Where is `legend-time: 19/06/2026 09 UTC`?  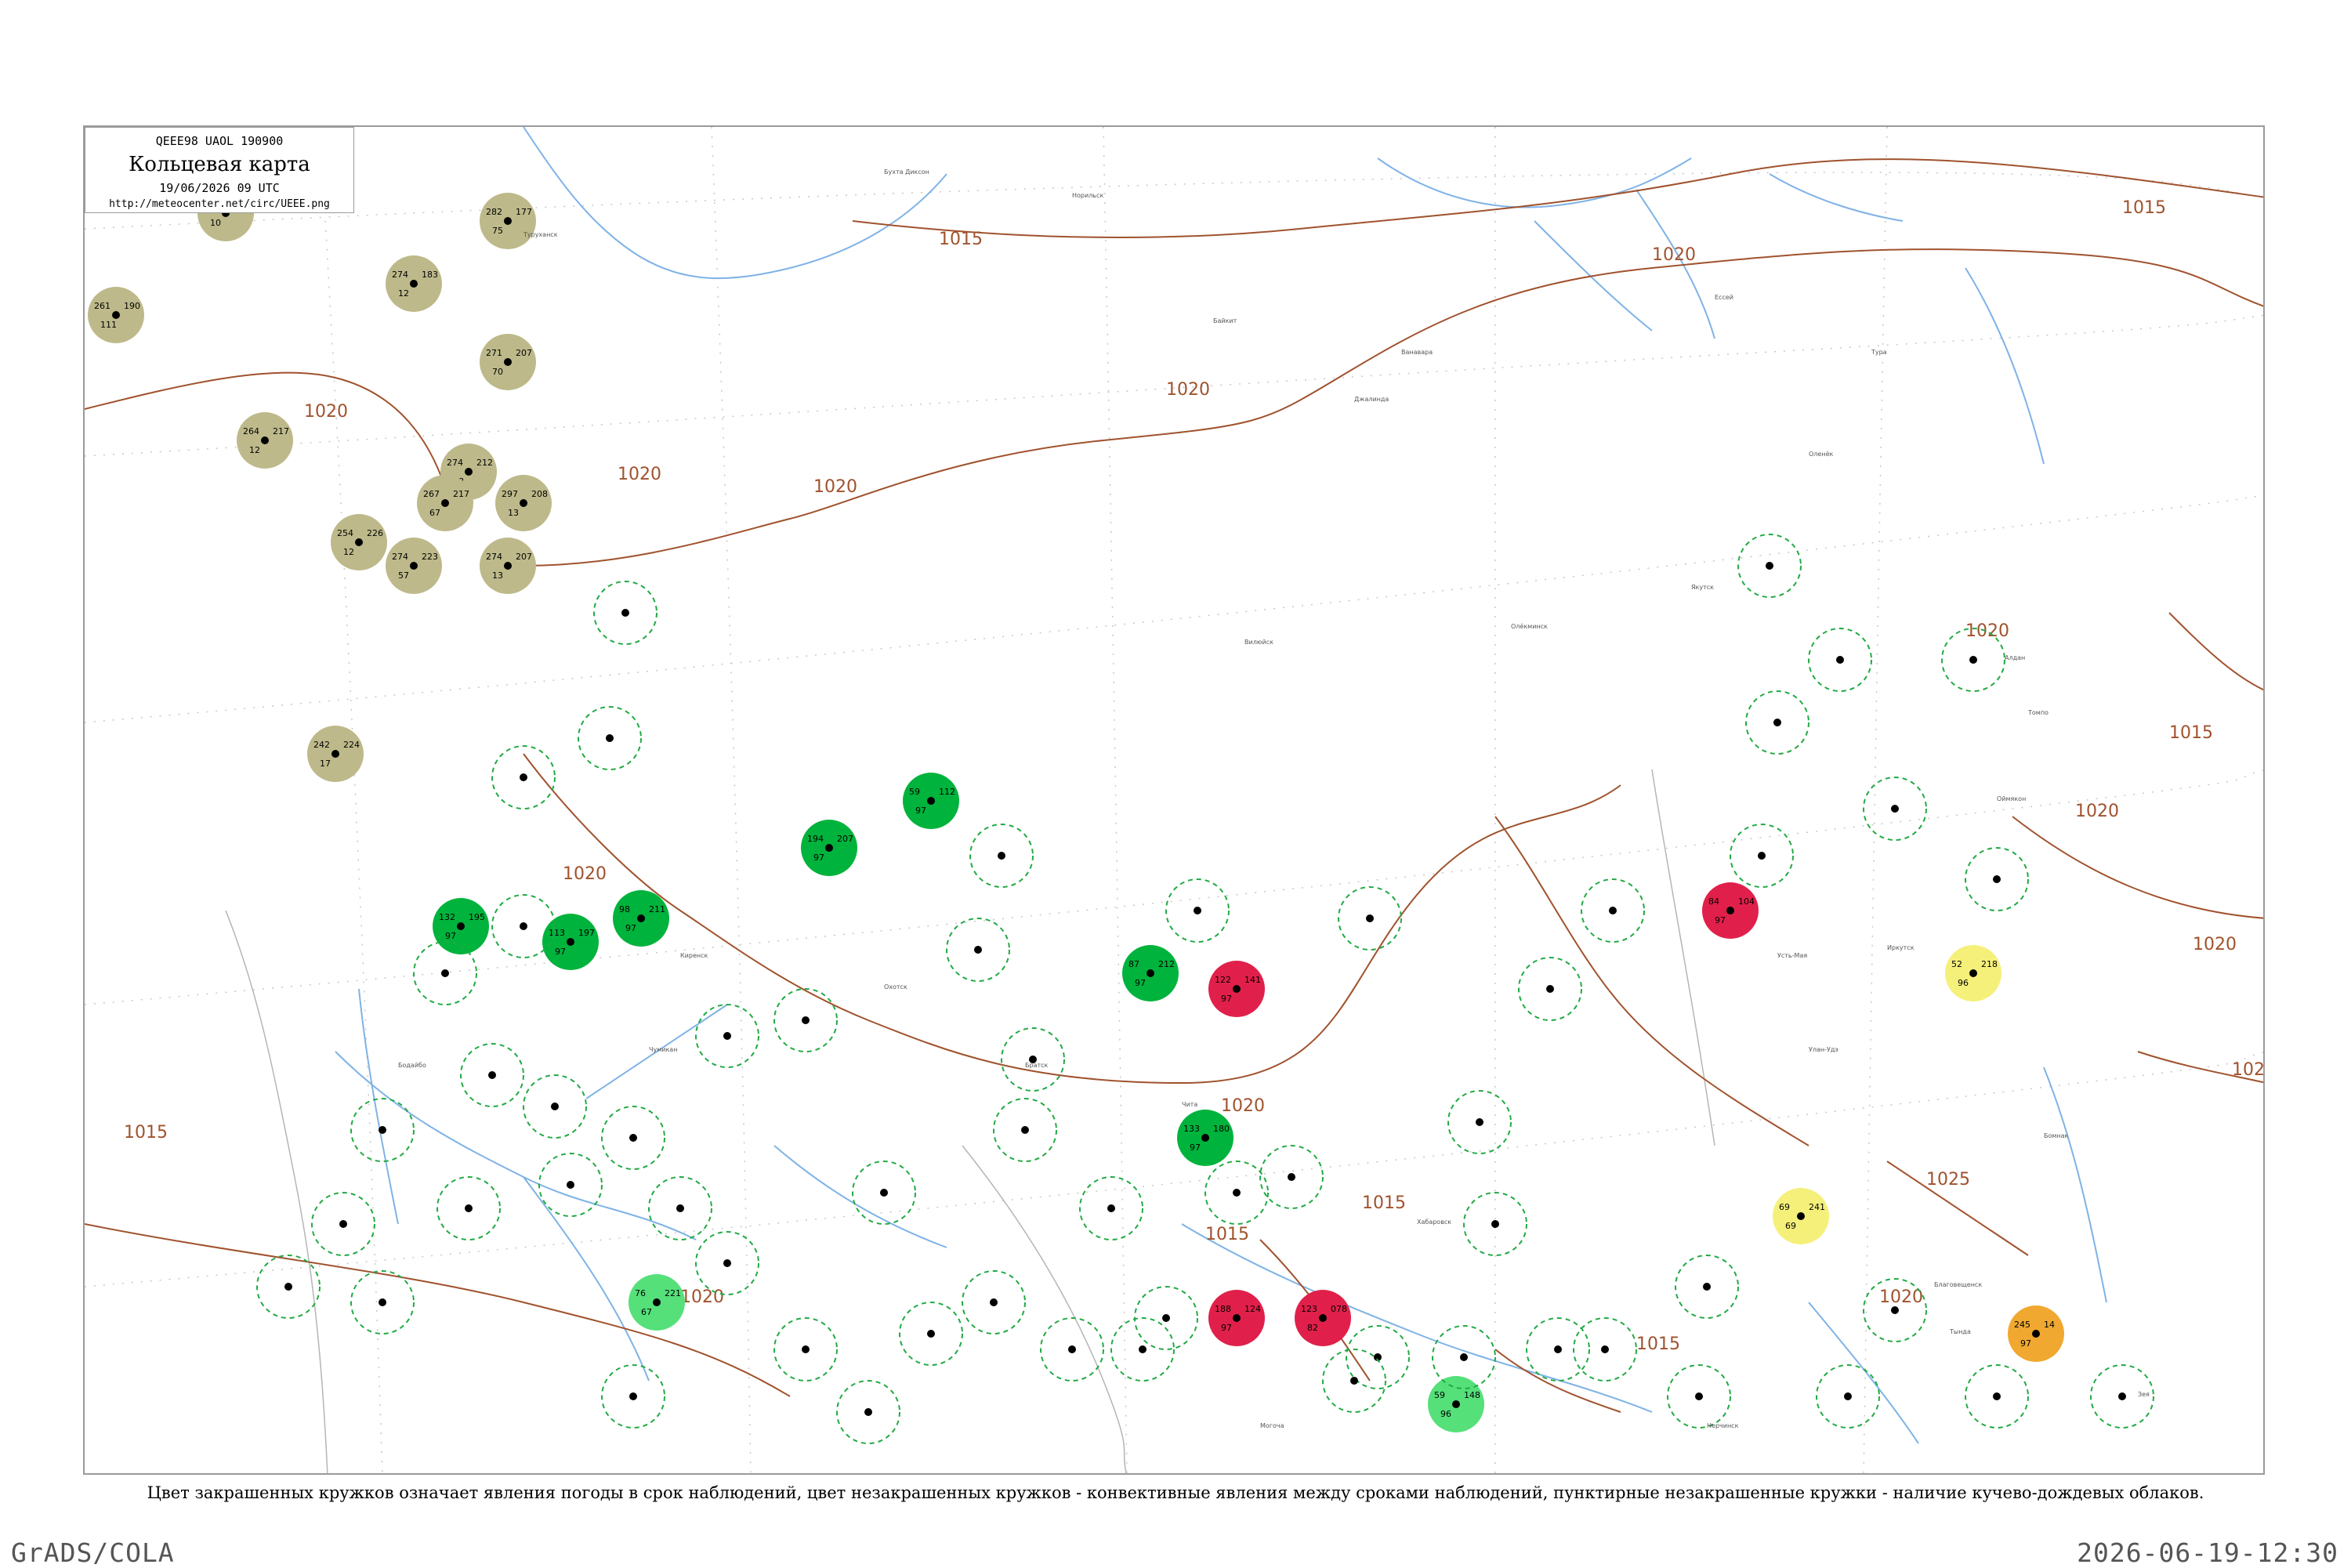
legend-time: 19/06/2026 09 UTC is located at coordinates (219, 188).